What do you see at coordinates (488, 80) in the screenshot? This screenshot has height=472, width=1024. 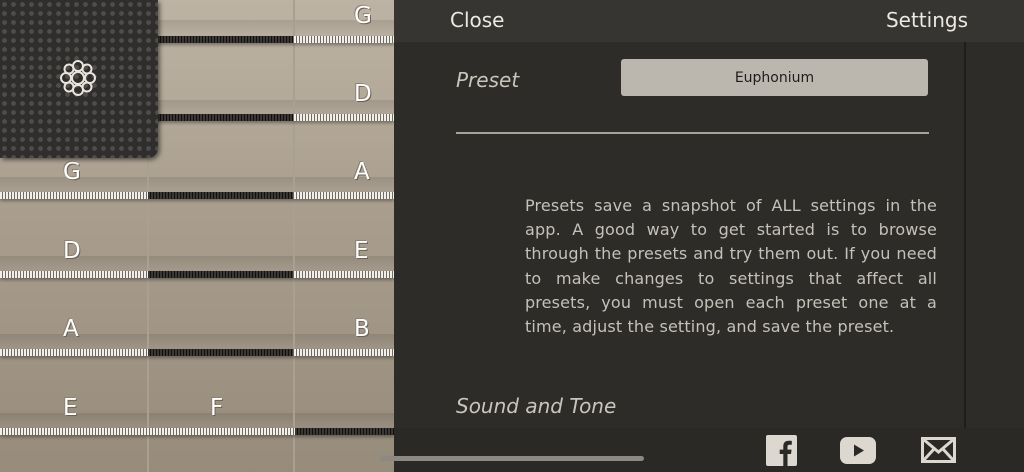 I see `preset-label: Preset` at bounding box center [488, 80].